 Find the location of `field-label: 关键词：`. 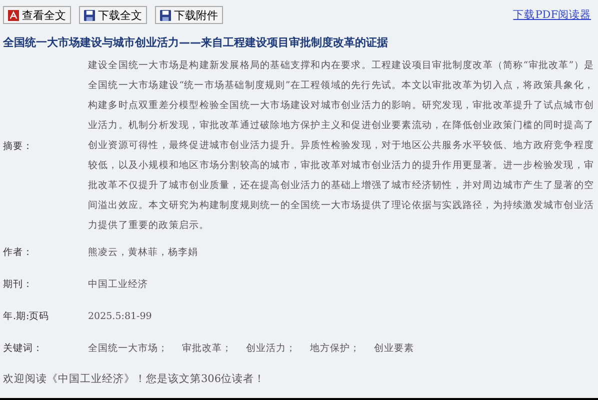

field-label: 关键词： is located at coordinates (23, 348).